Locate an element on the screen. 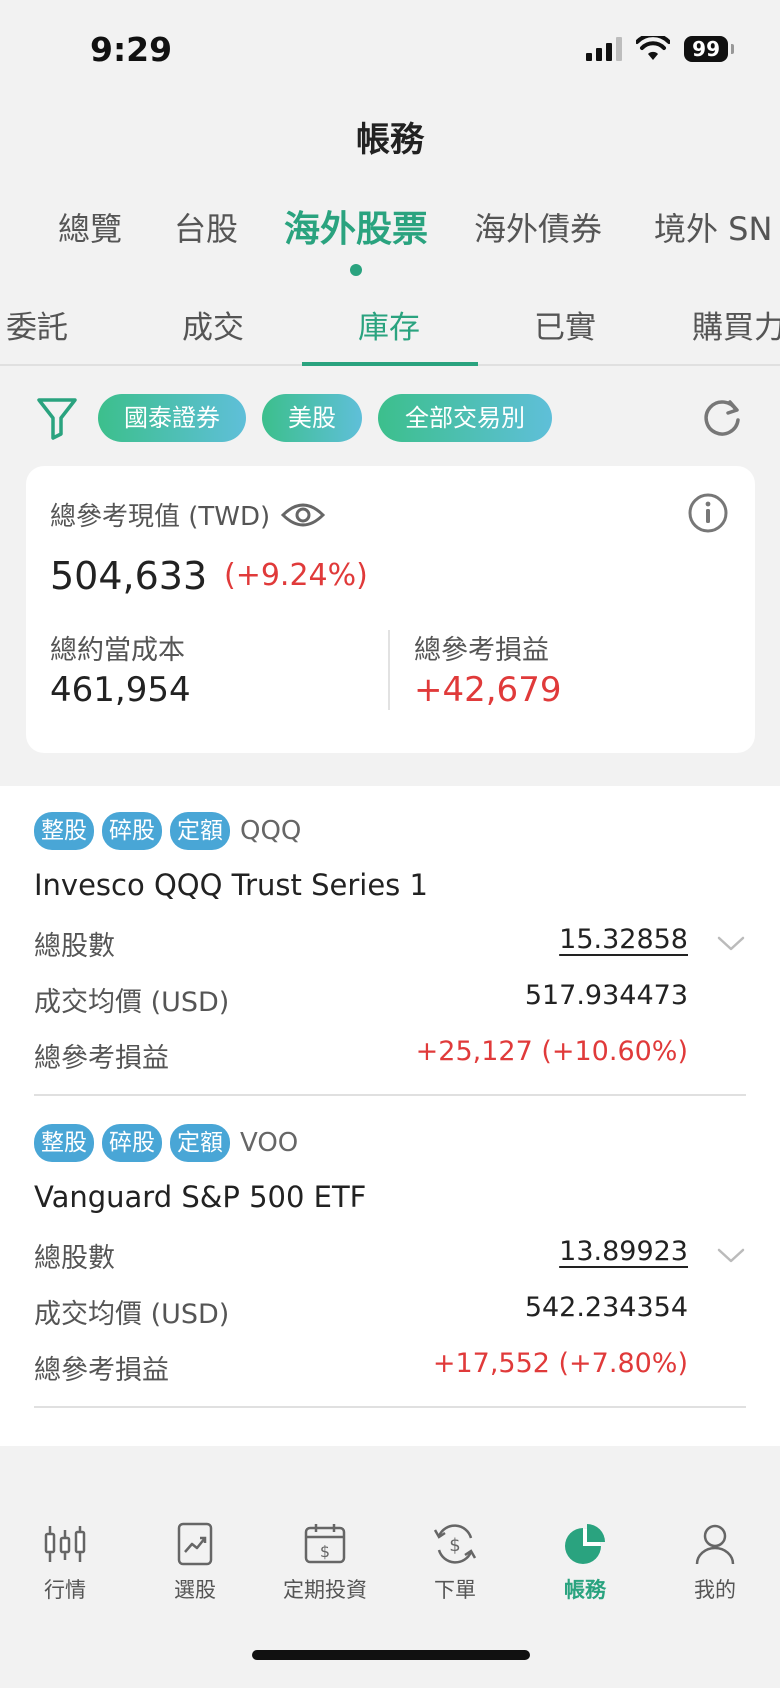  active-tab-dot is located at coordinates (356, 270).